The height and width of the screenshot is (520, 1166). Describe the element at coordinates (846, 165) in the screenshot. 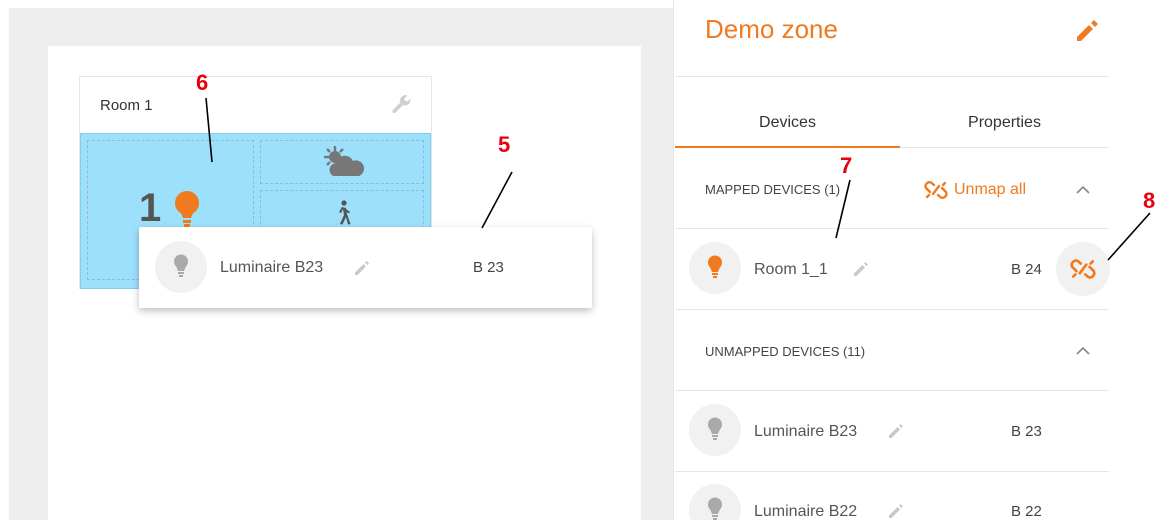

I see `annotation-label: 7` at that location.